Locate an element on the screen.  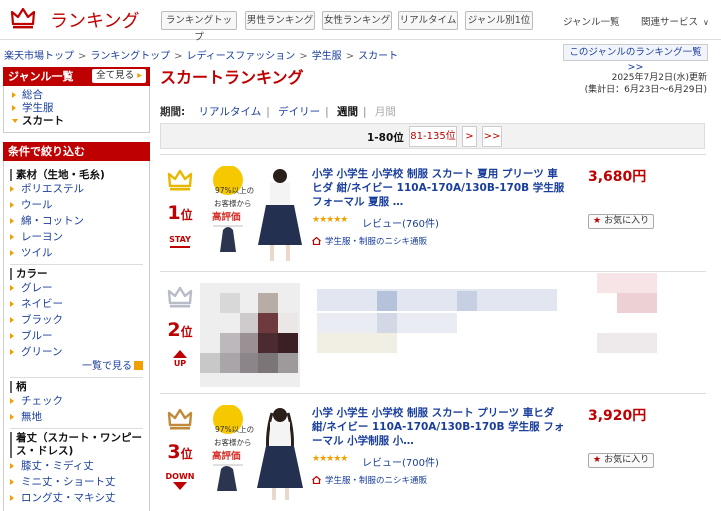
filter-title: 条件で絞り込む is located at coordinates (76, 151).